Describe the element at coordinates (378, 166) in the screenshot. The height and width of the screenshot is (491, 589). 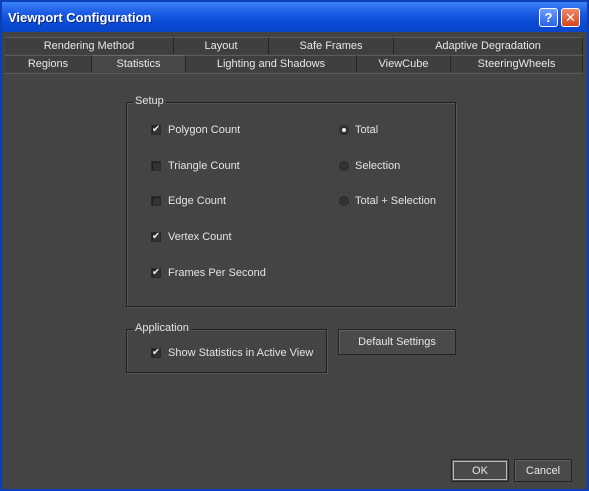
I see `selection-radio-label: Selection` at that location.